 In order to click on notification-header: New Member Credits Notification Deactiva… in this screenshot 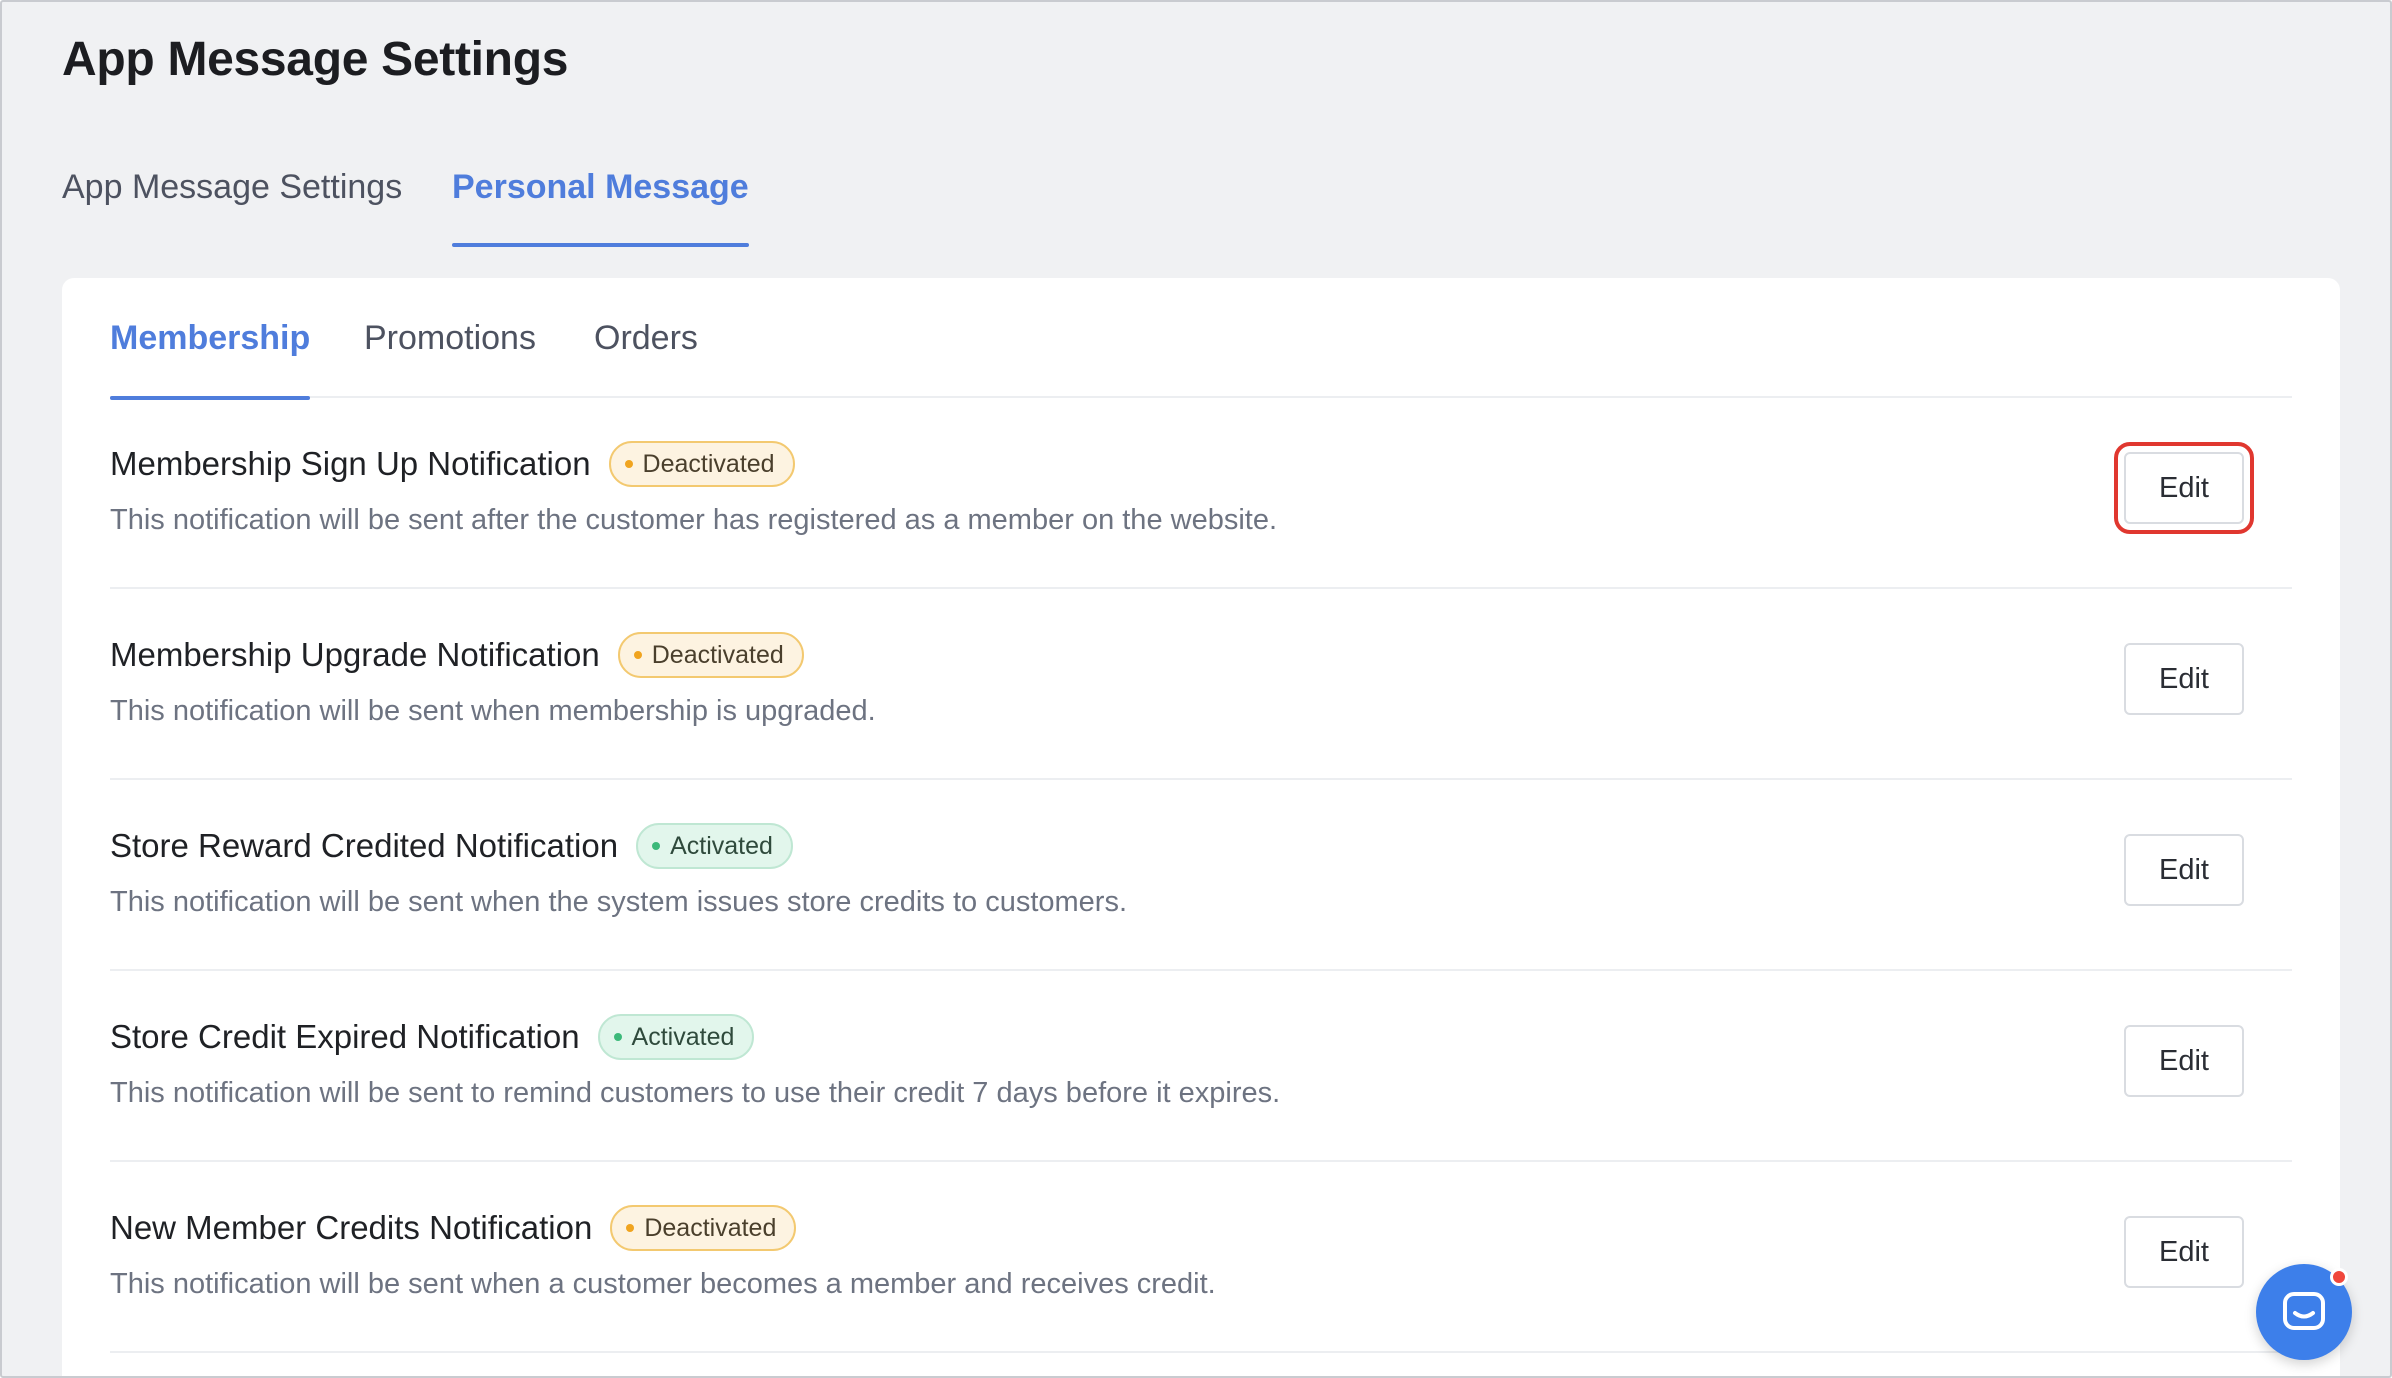, I will do `click(453, 1228)`.